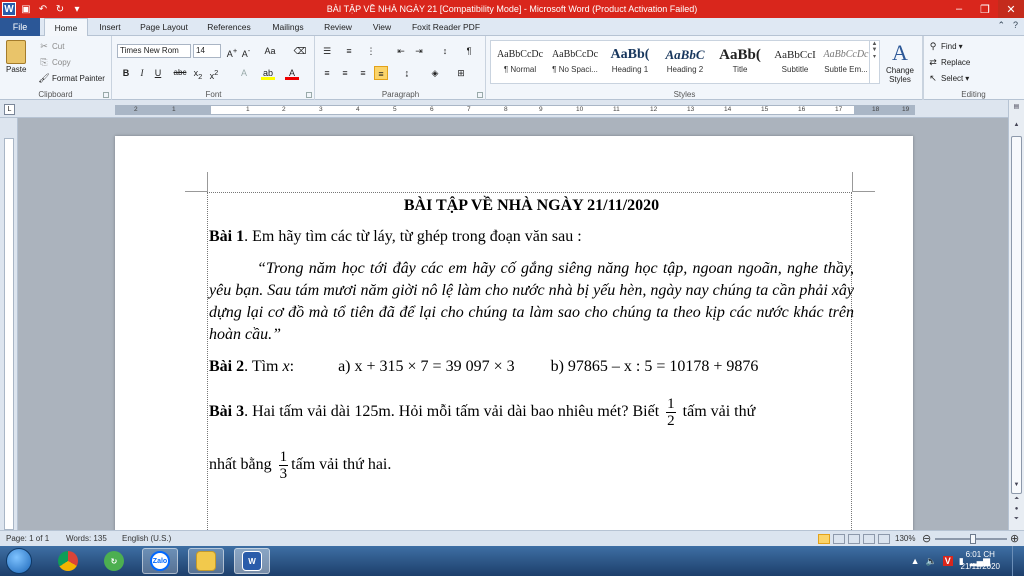  Describe the element at coordinates (106, 95) in the screenshot. I see `clipboard-launcher` at that location.